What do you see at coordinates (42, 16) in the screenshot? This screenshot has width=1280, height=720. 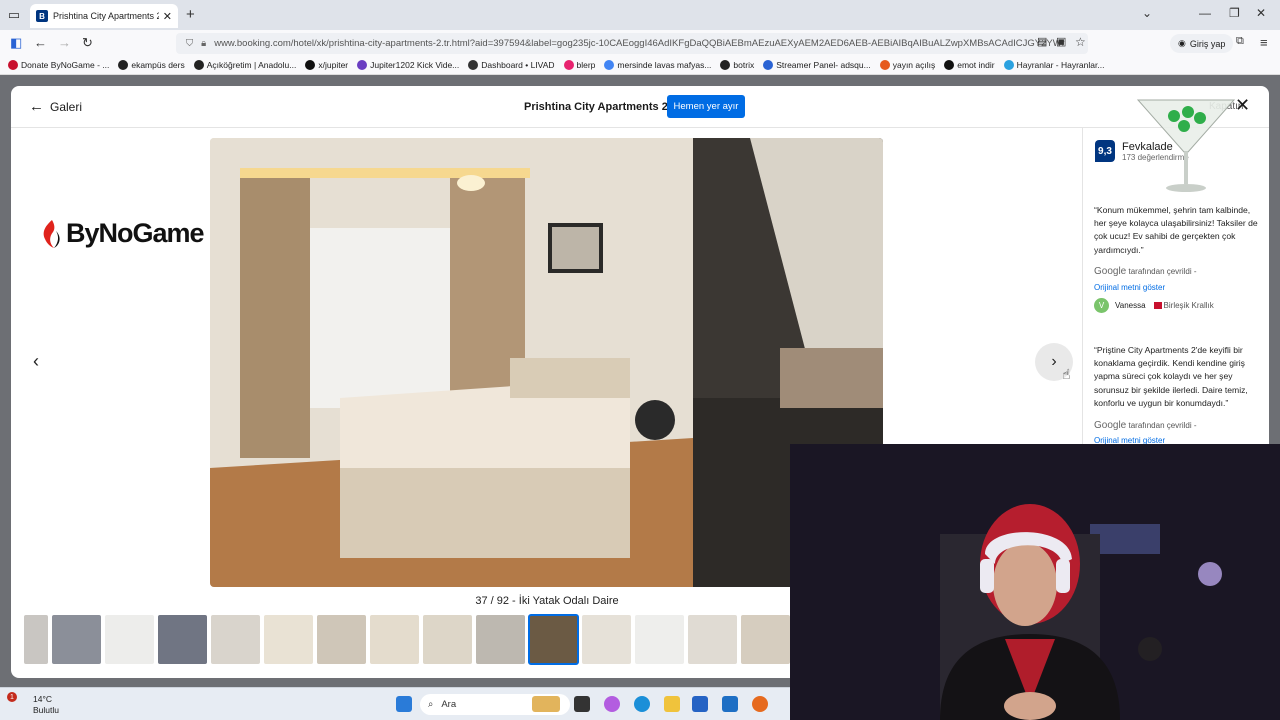 I see `booking-favicon-icon: B` at bounding box center [42, 16].